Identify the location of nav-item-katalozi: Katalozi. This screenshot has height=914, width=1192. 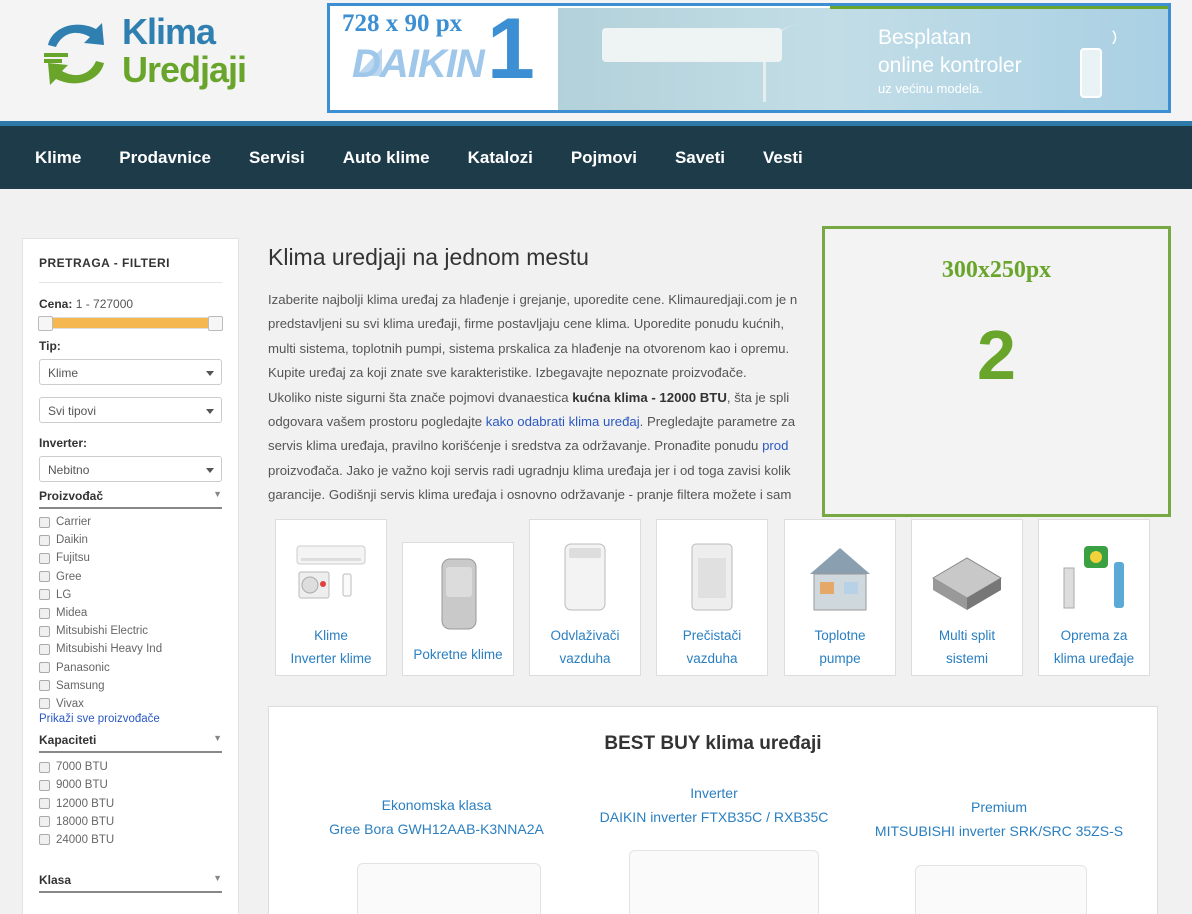
(500, 158).